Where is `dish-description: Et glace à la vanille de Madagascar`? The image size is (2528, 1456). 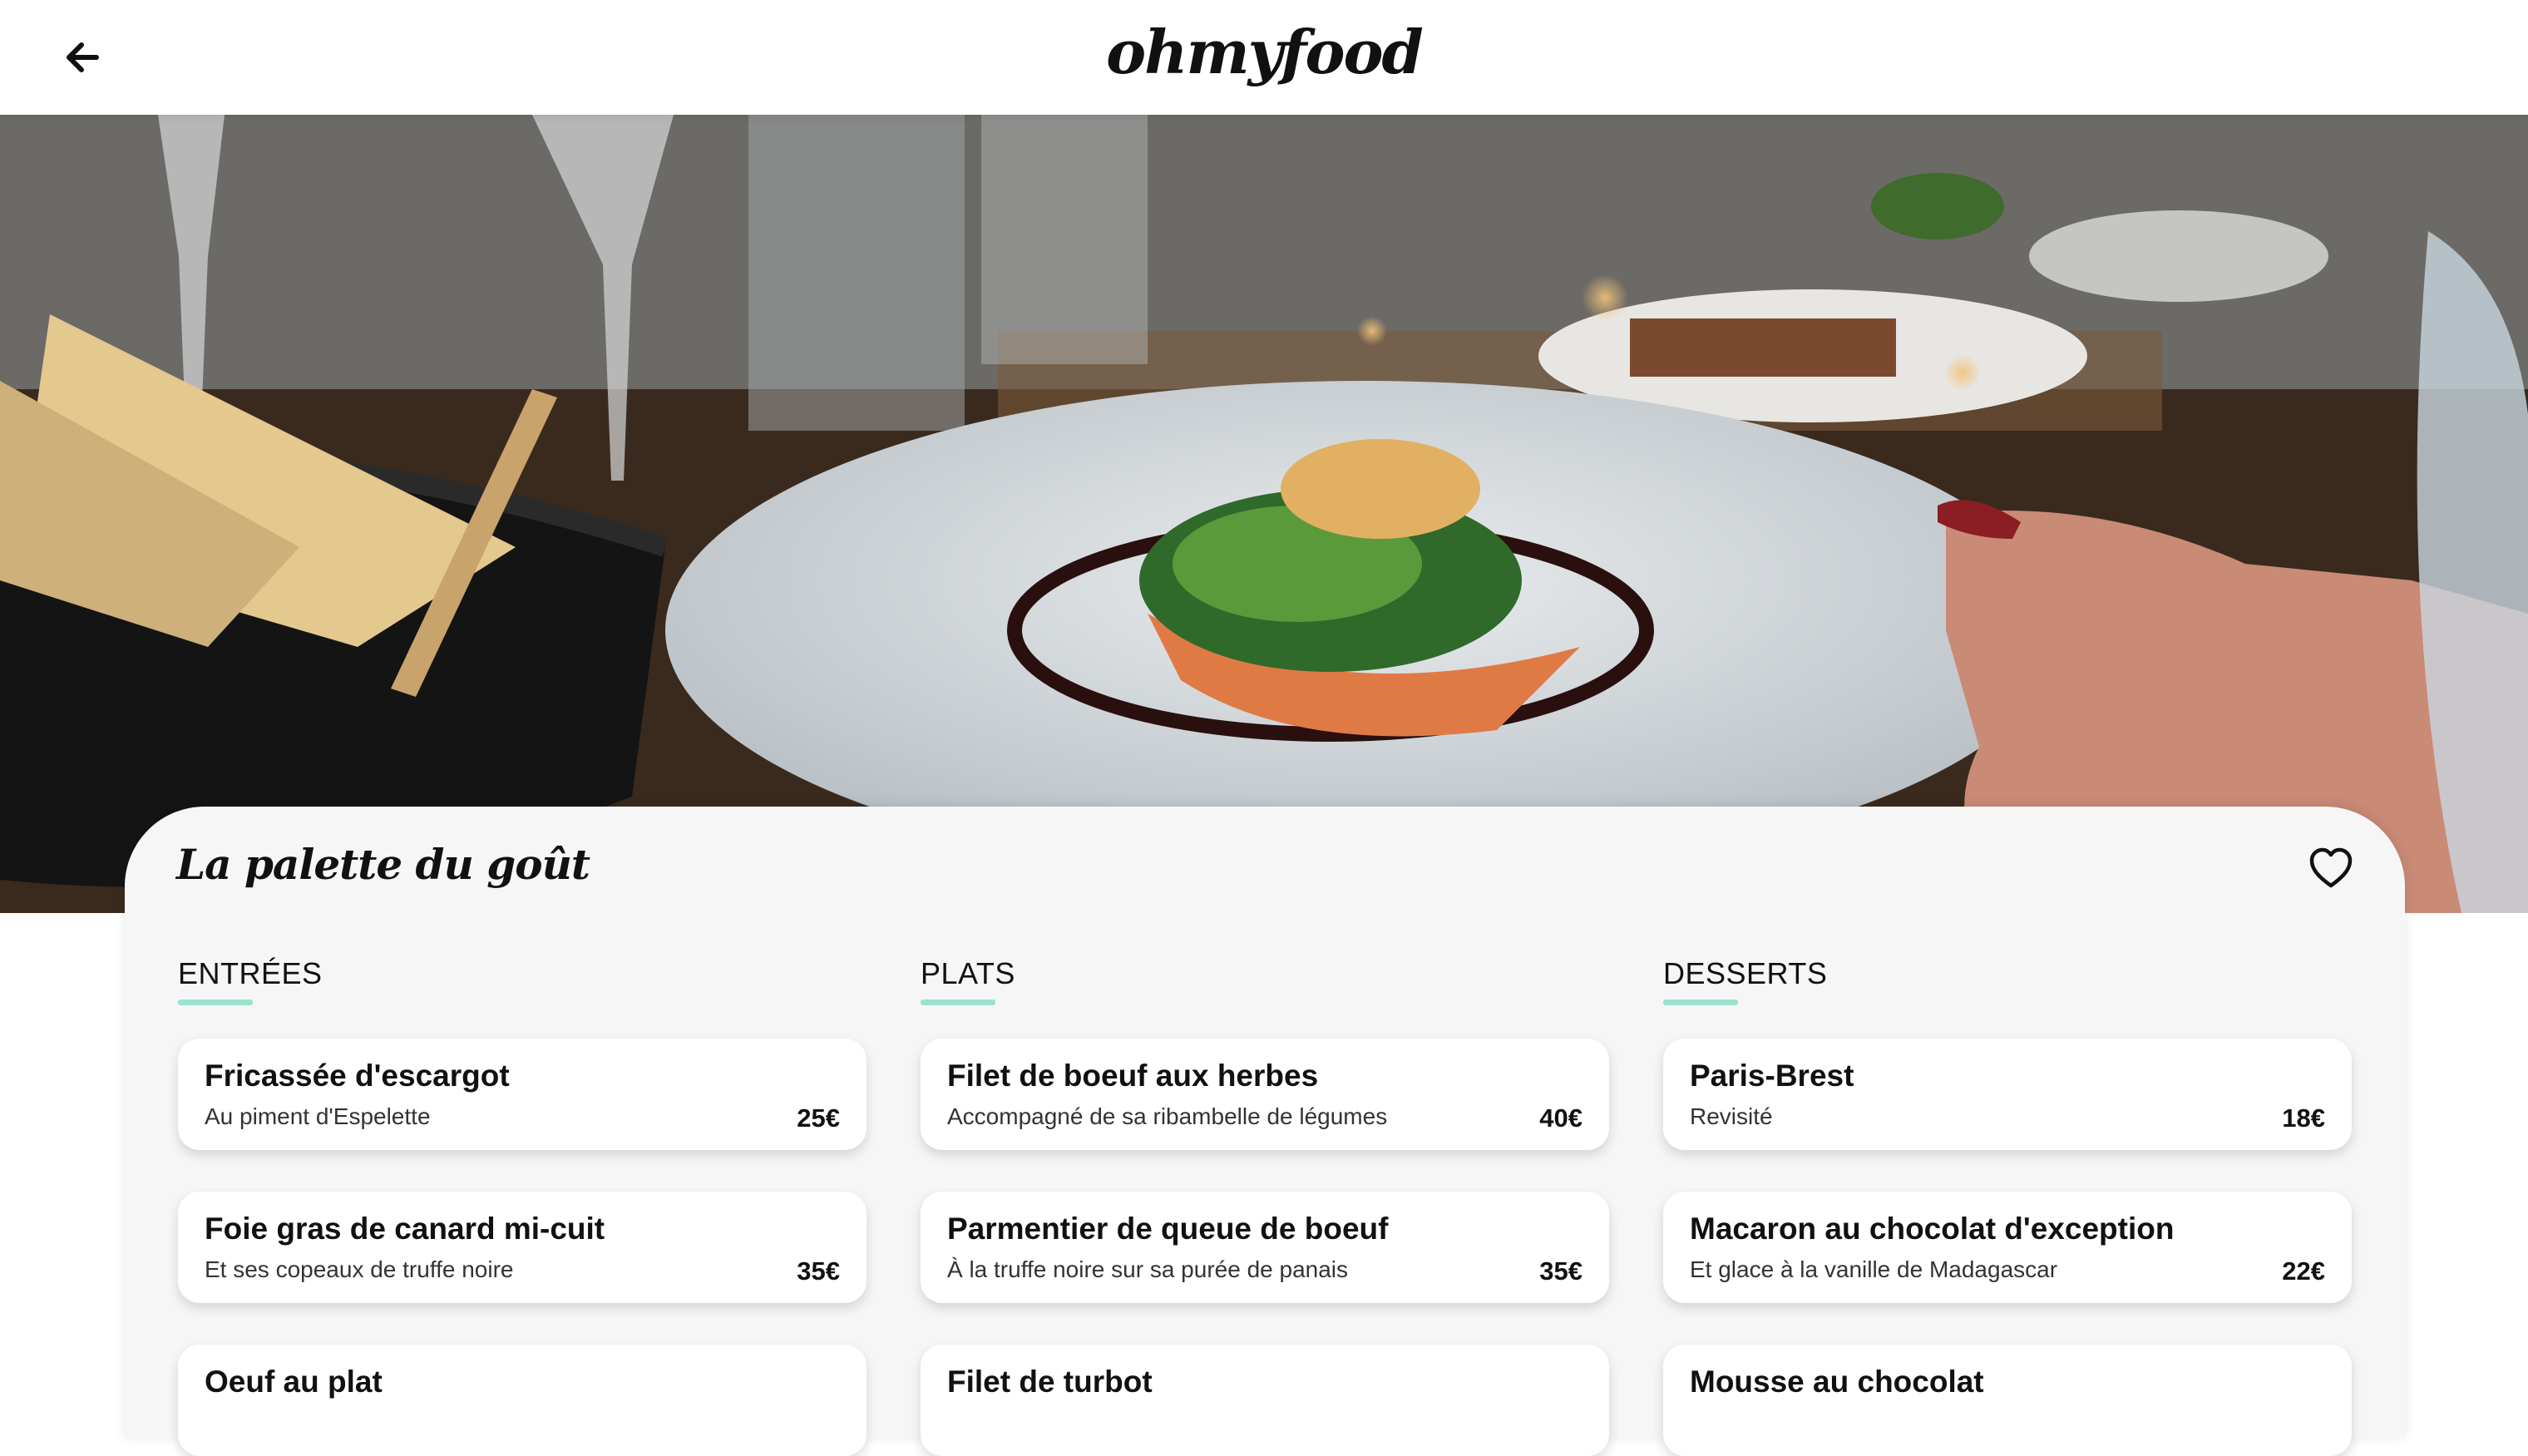
dish-description: Et glace à la vanille de Madagascar is located at coordinates (1874, 1269).